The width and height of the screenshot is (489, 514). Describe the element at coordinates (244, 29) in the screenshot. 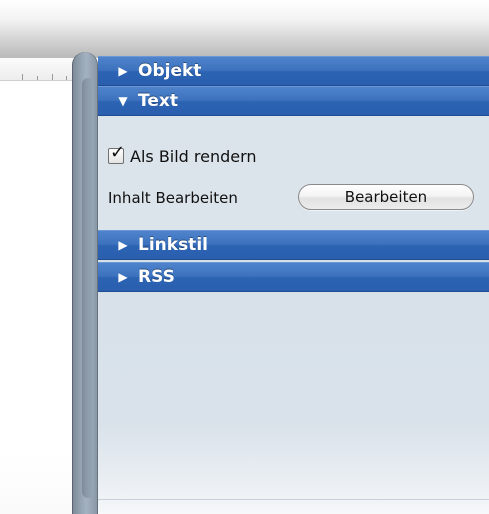

I see `window-titlebar` at that location.